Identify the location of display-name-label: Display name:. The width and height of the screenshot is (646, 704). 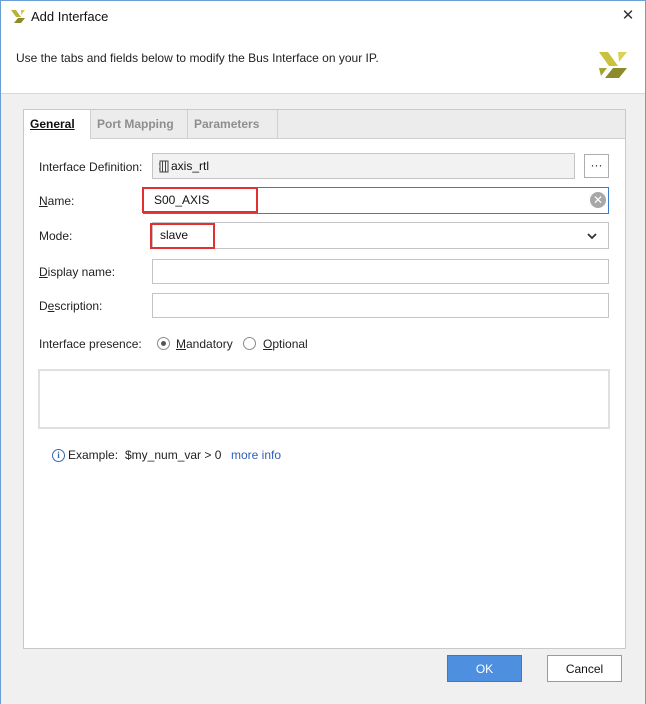
(77, 272).